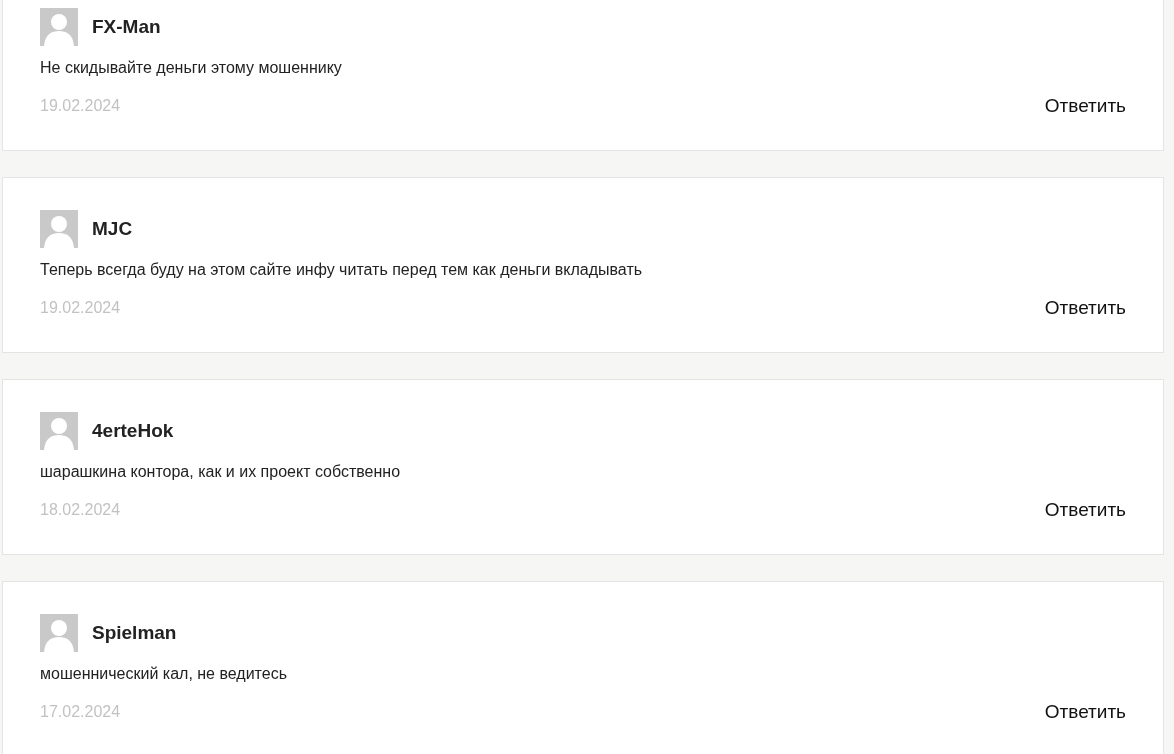  Describe the element at coordinates (112, 228) in the screenshot. I see `author-name: MJC` at that location.